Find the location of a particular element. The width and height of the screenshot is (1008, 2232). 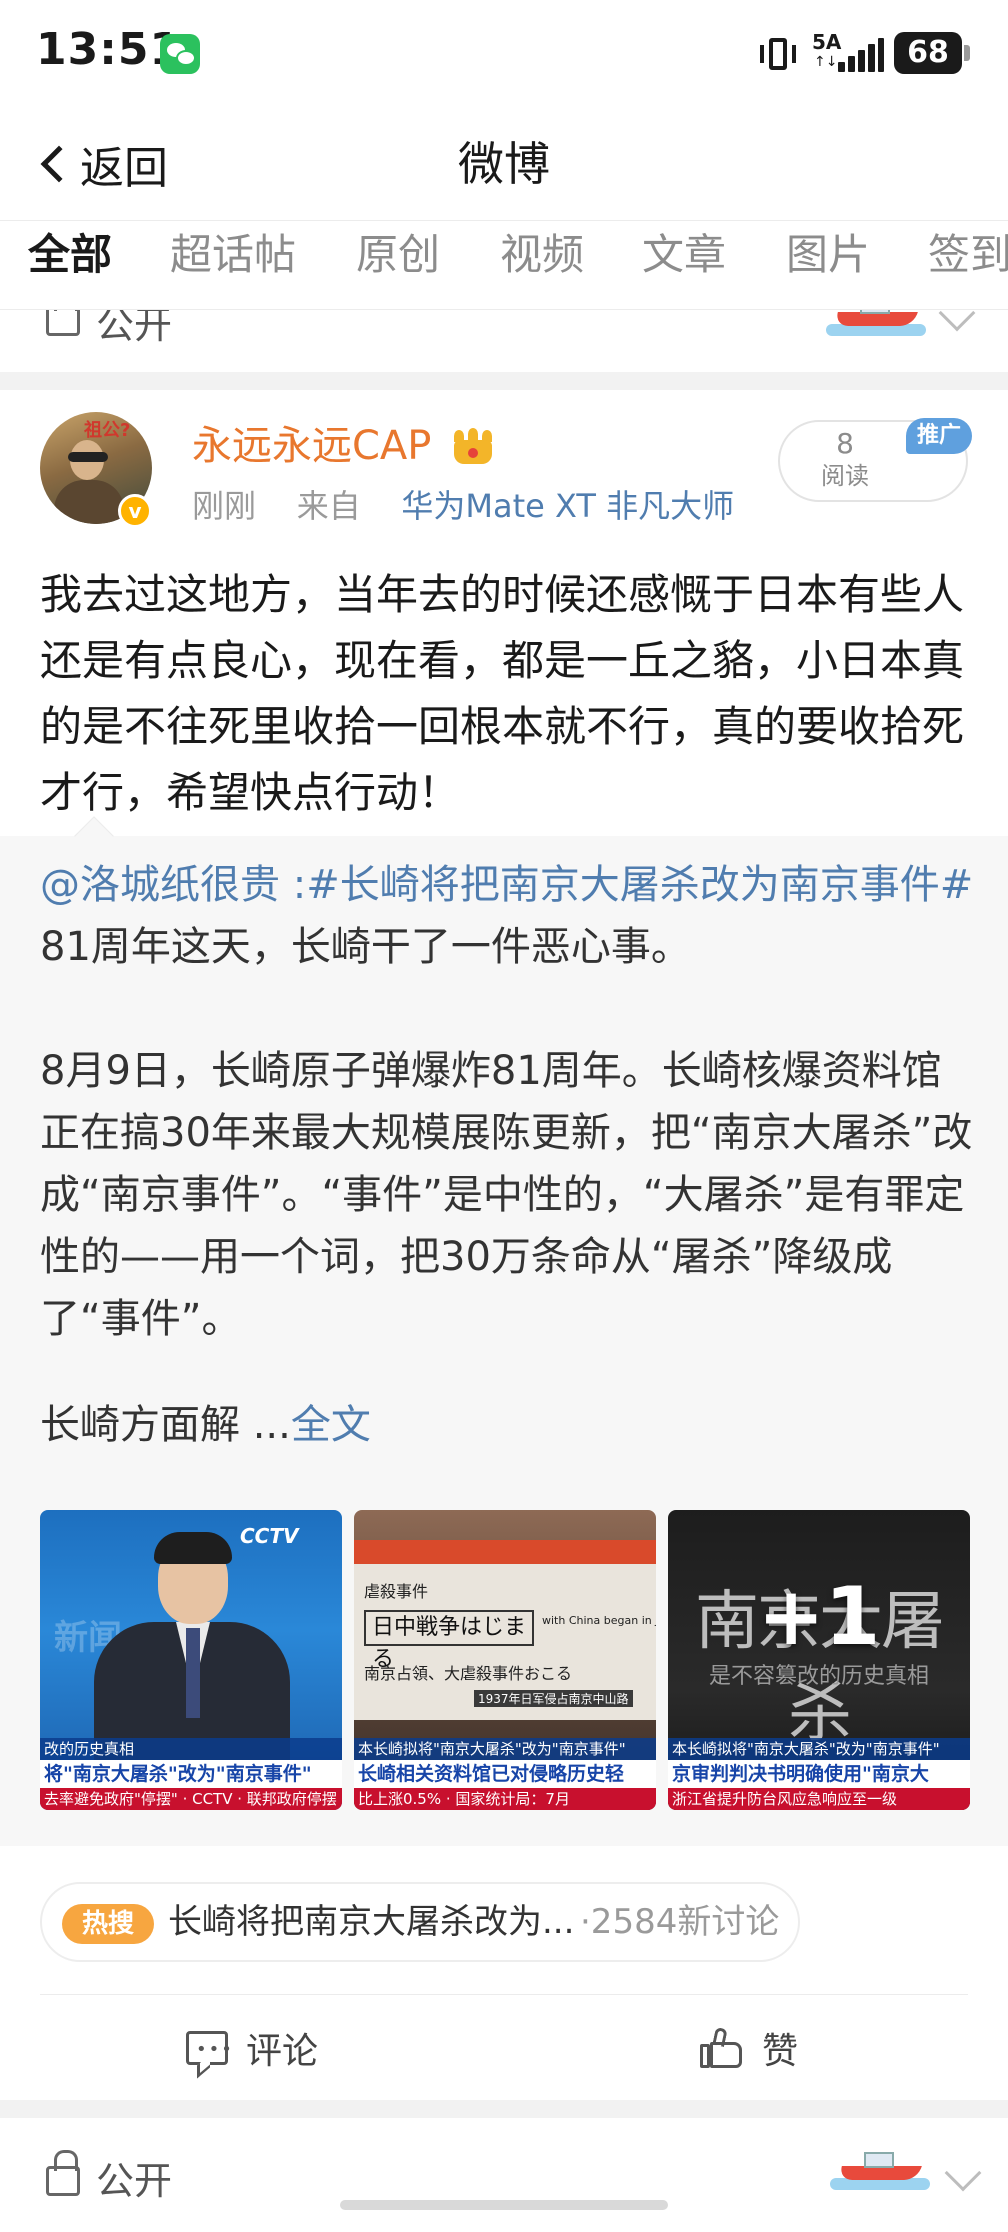

read-count: 8 is located at coordinates (845, 443).